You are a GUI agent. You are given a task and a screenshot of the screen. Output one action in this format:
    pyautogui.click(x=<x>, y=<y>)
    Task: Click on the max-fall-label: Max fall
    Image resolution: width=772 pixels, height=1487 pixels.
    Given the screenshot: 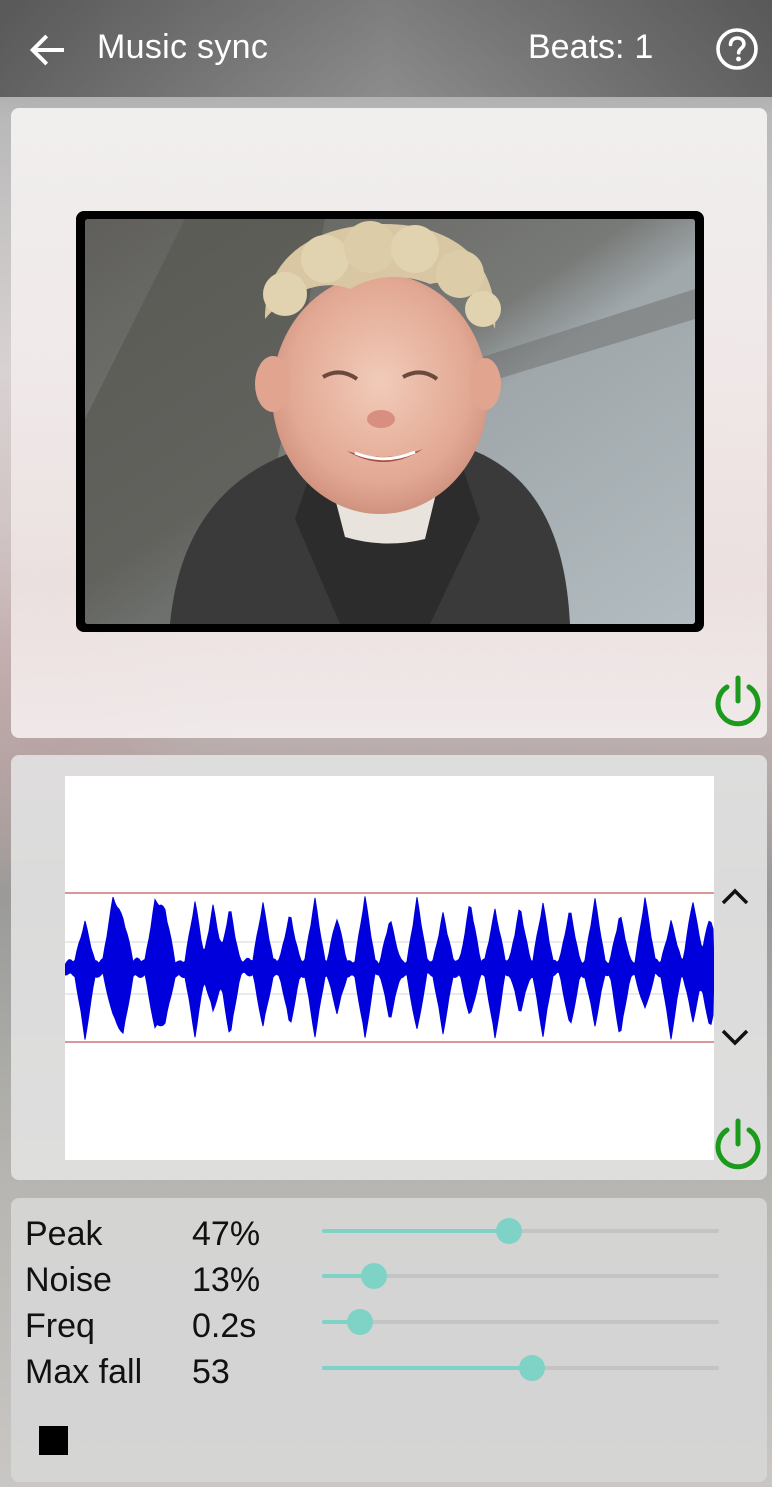 What is the action you would take?
    pyautogui.click(x=84, y=1372)
    